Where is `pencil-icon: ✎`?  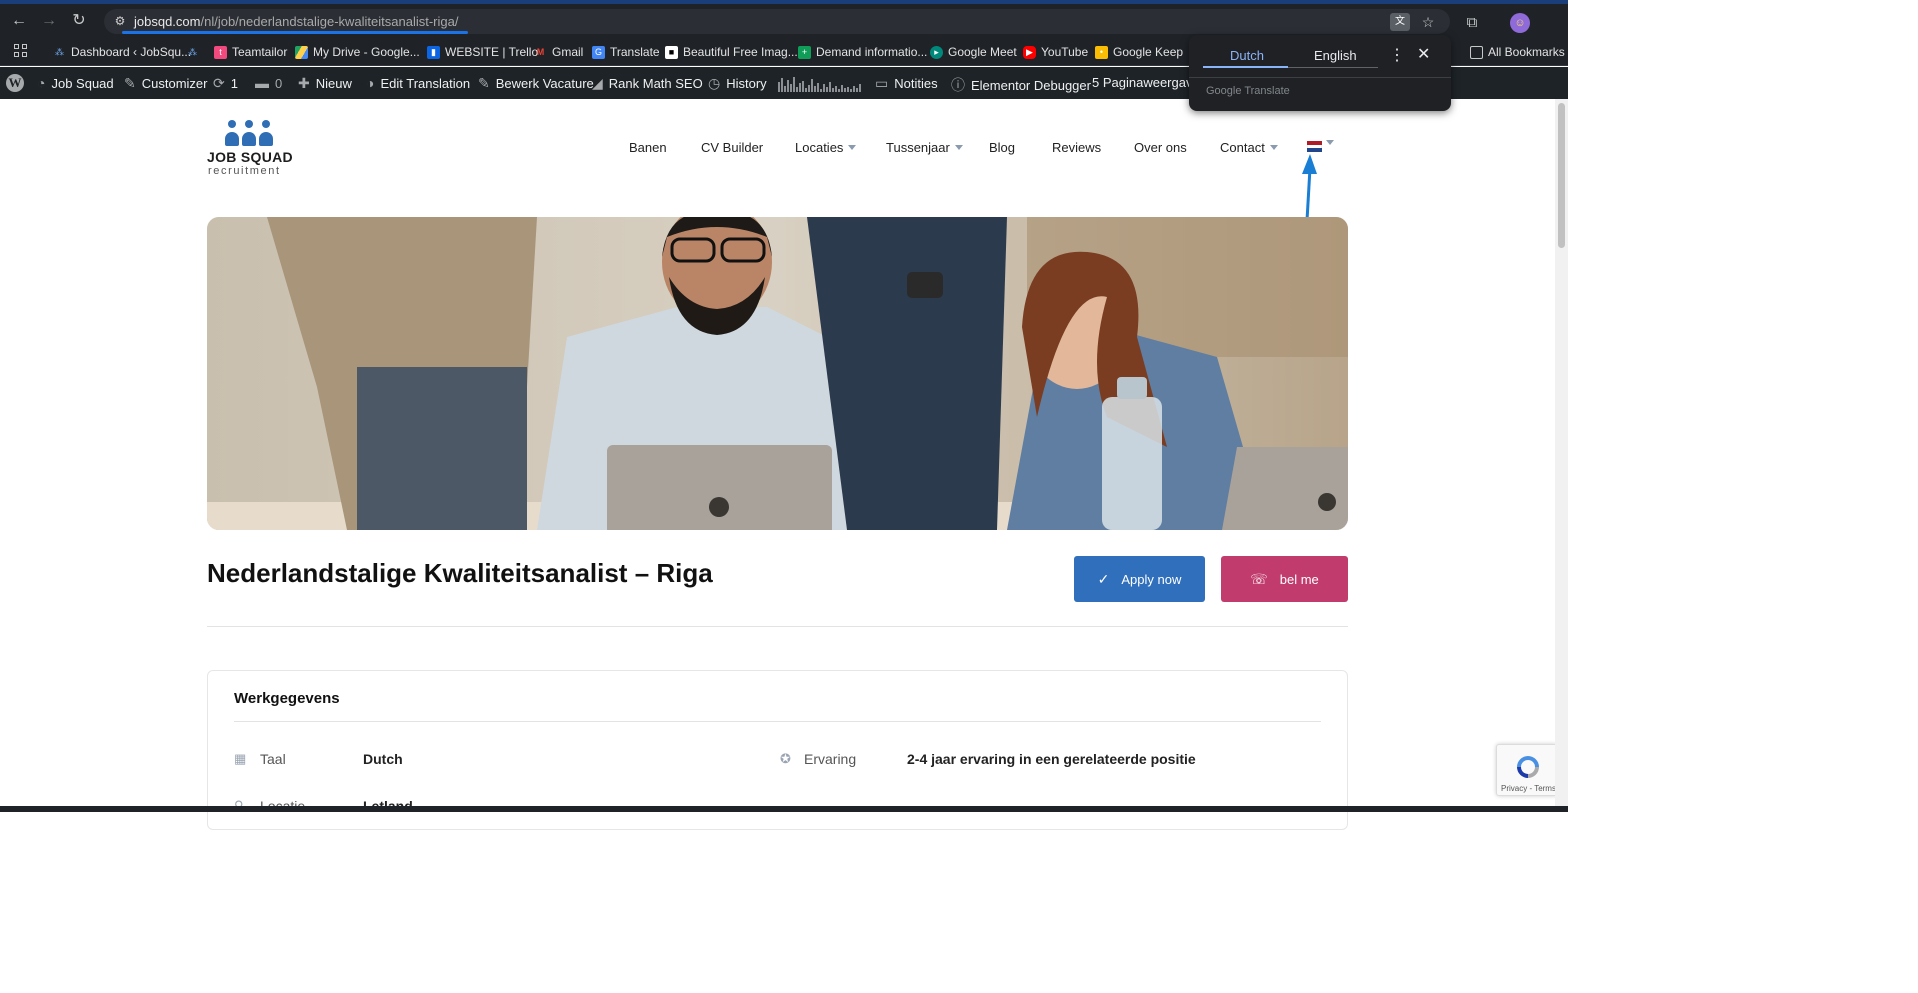 pencil-icon: ✎ is located at coordinates (484, 83).